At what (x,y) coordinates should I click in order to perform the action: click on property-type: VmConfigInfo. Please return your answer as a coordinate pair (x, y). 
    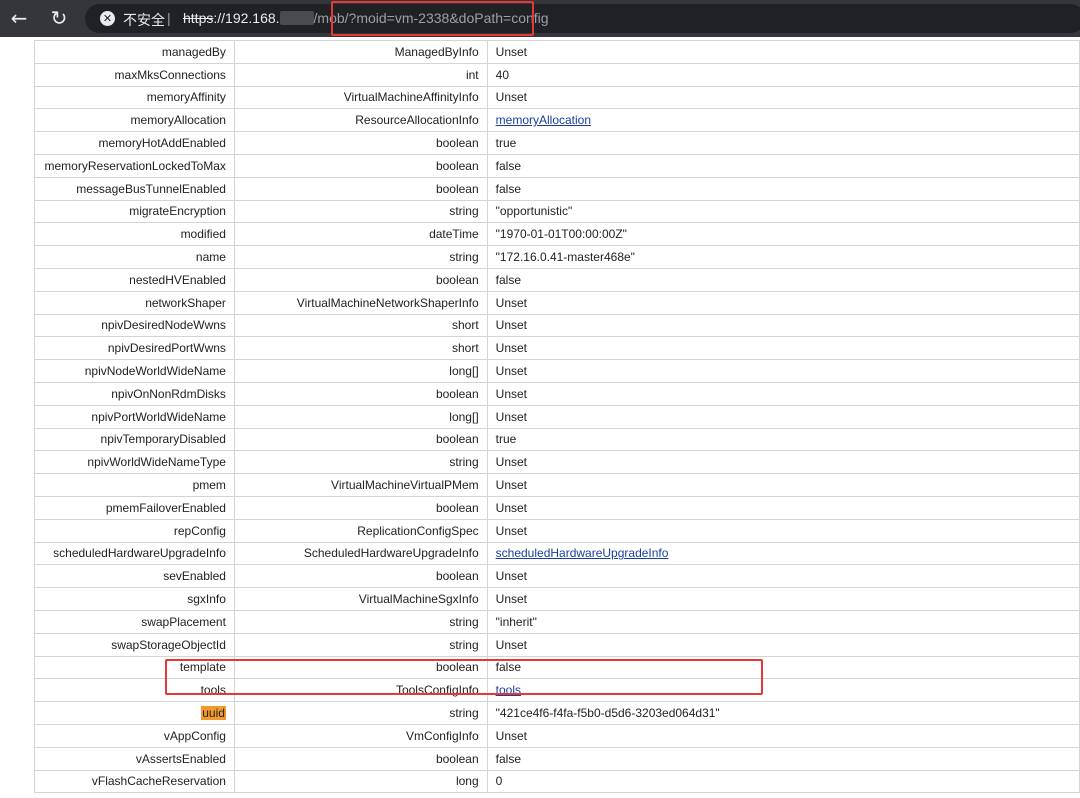
    Looking at the image, I should click on (360, 735).